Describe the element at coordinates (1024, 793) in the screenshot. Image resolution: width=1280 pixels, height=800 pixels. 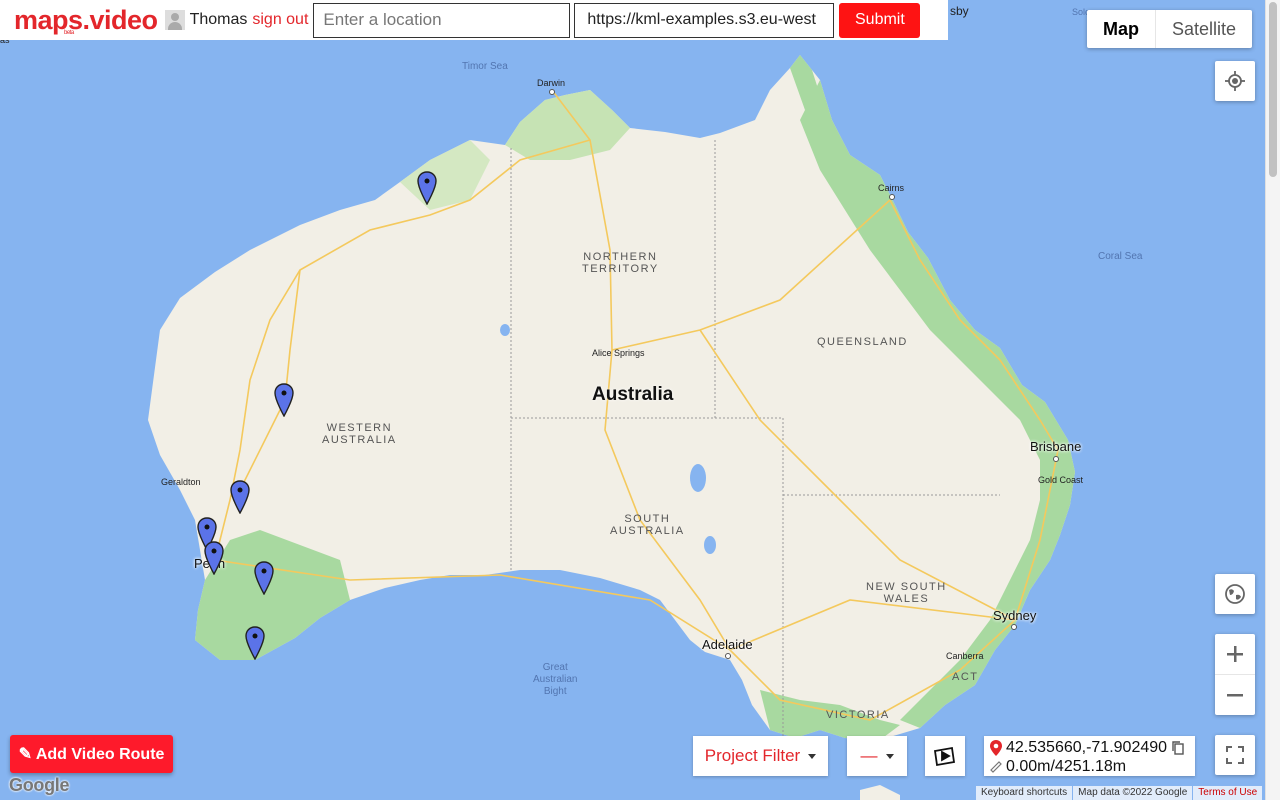
I see `keyboard-shortcuts-link: Keyboard shortcuts` at that location.